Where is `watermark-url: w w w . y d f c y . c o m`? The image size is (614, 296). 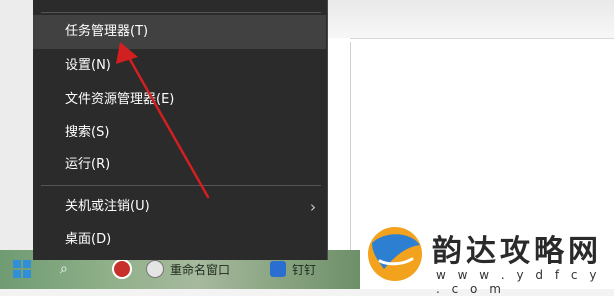 watermark-url: w w w . y d f c y . c o m is located at coordinates (518, 282).